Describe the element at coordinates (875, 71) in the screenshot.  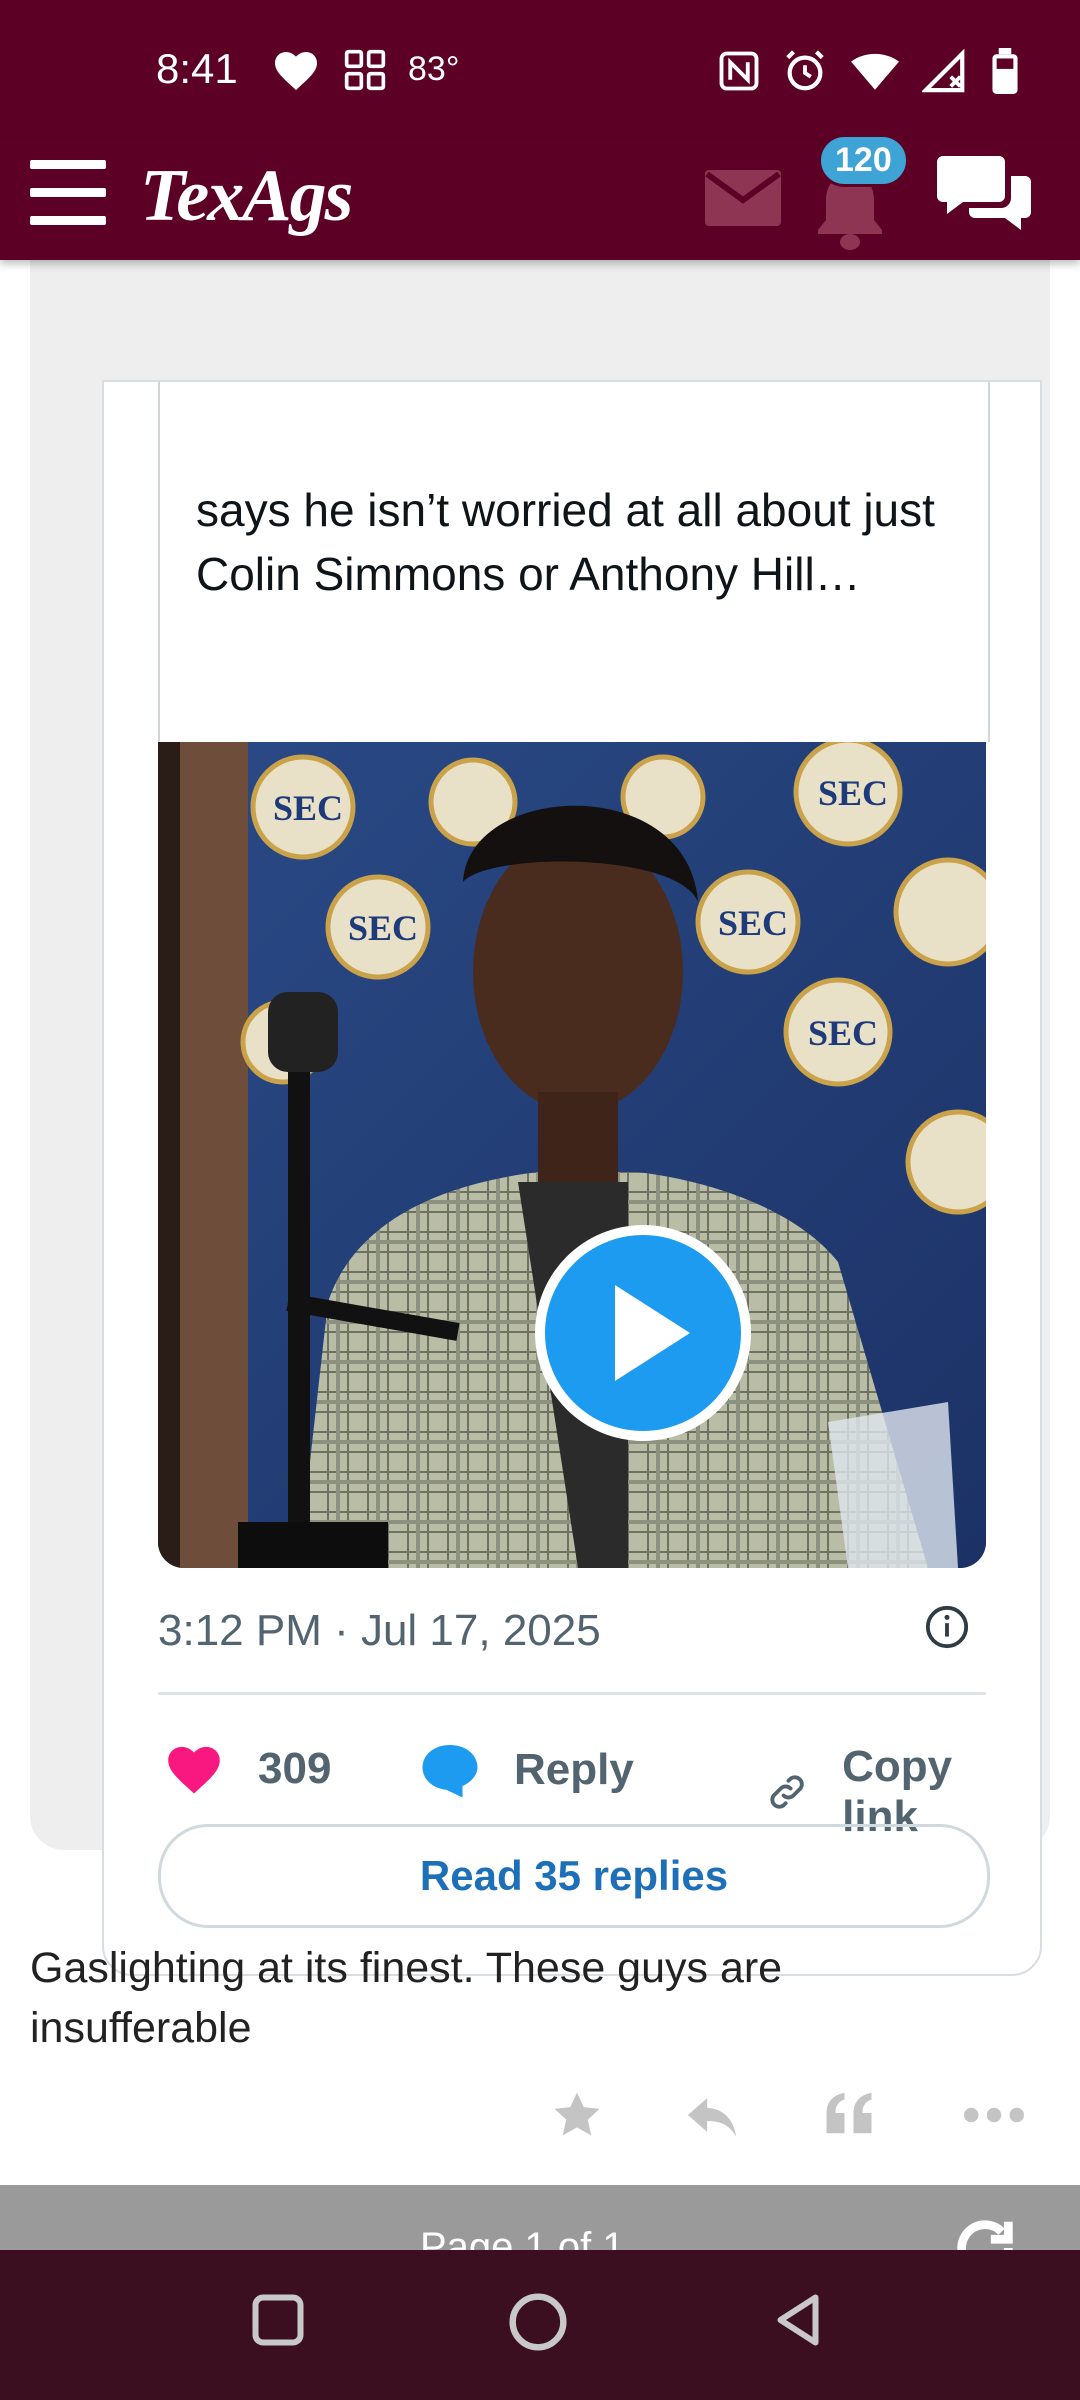
I see `wifi-icon` at that location.